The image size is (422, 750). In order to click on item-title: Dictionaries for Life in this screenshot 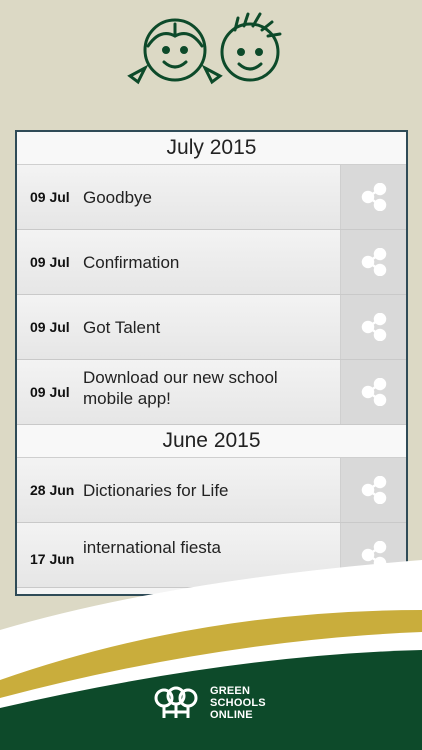, I will do `click(156, 490)`.